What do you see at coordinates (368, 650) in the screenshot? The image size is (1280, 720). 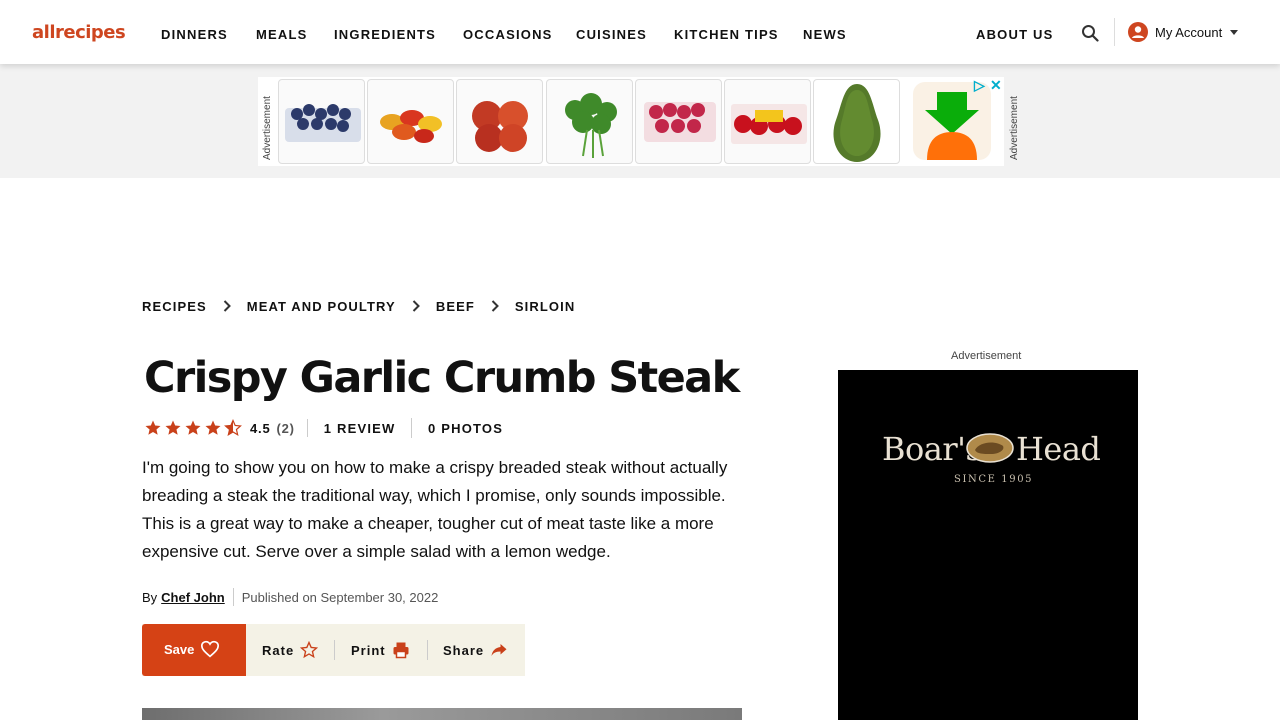 I see `print-label: Print` at bounding box center [368, 650].